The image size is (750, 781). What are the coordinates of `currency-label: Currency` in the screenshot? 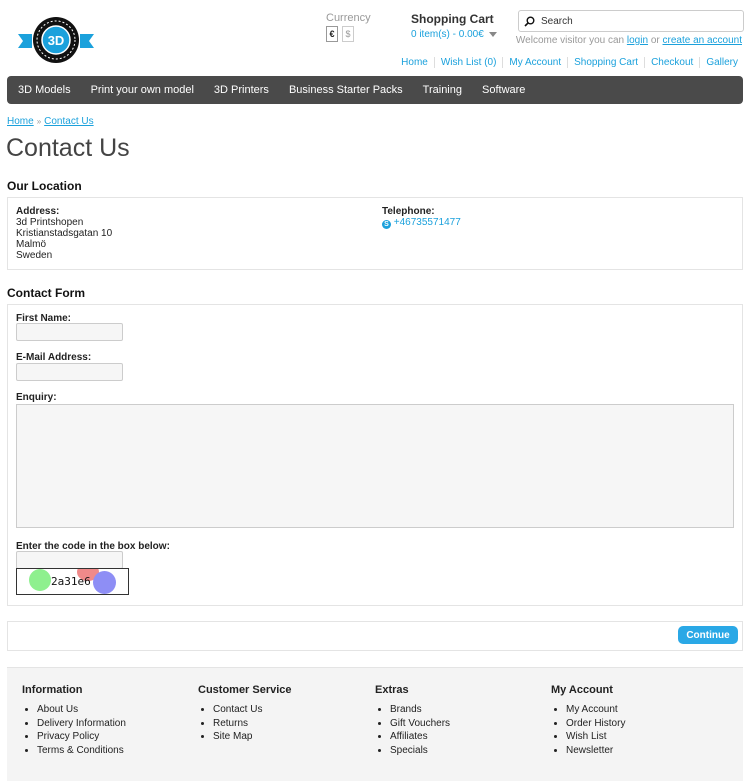 It's located at (348, 18).